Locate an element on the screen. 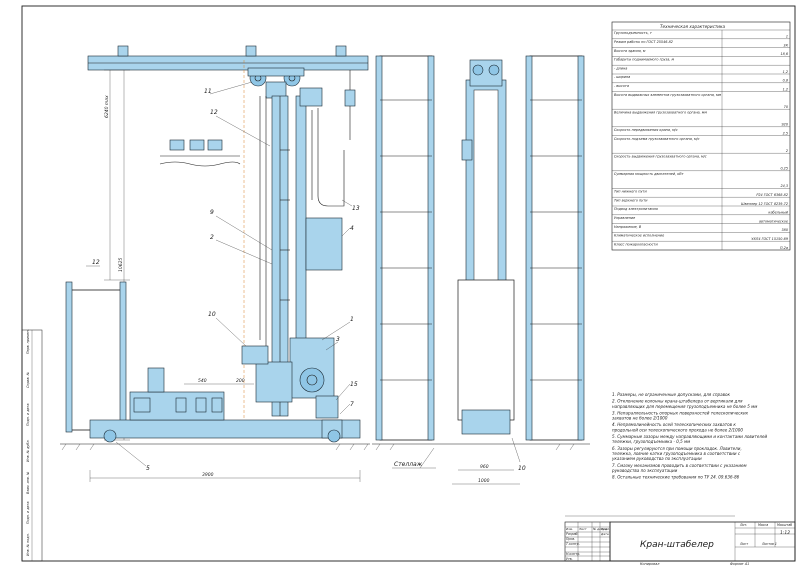  tb-sheet-of: Листов 1 is located at coordinates (769, 544).